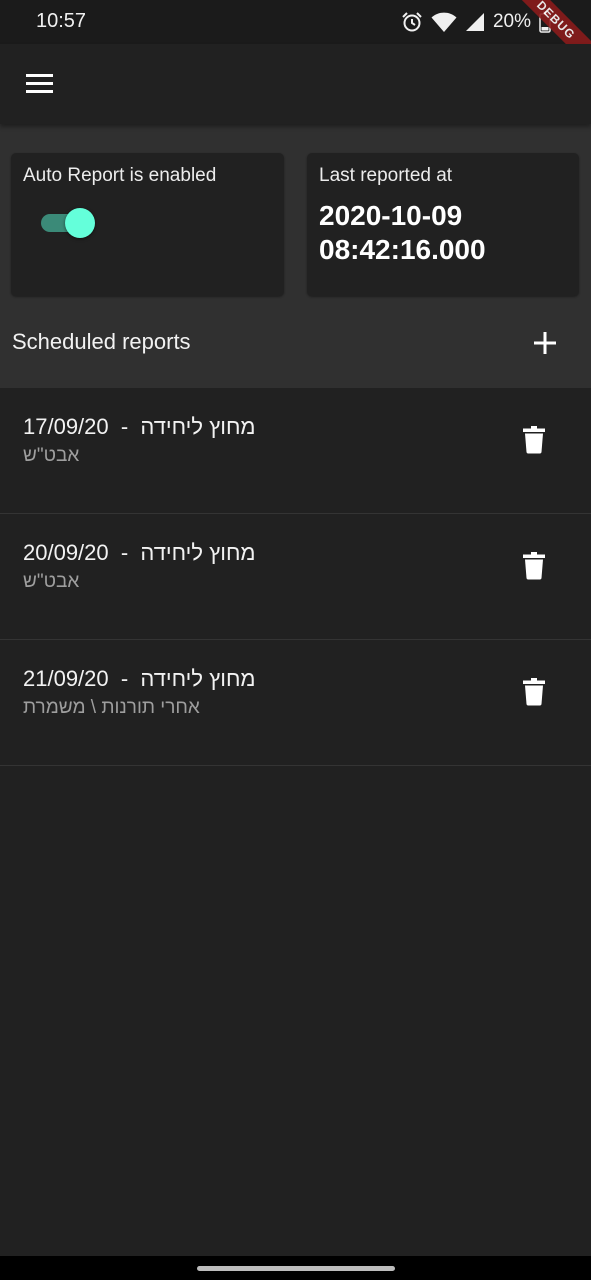  Describe the element at coordinates (412, 22) in the screenshot. I see `alarm-icon` at that location.